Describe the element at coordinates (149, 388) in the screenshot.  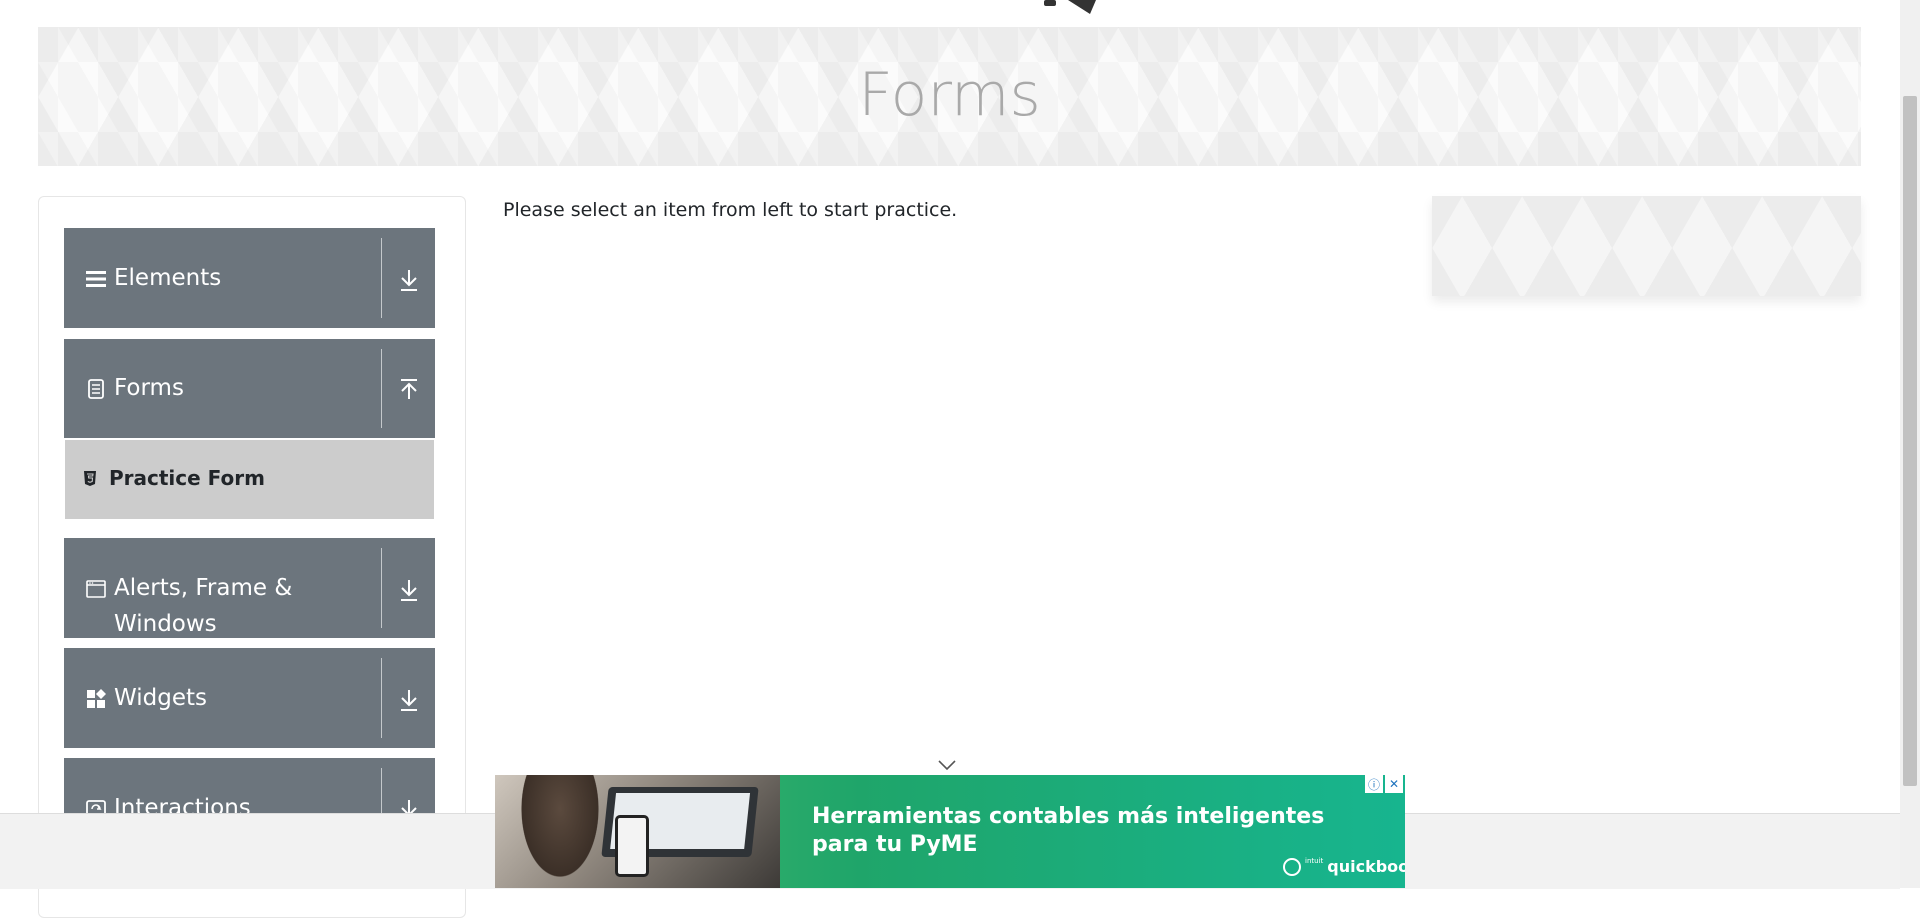
I see `sidebar-group-label: Forms` at that location.